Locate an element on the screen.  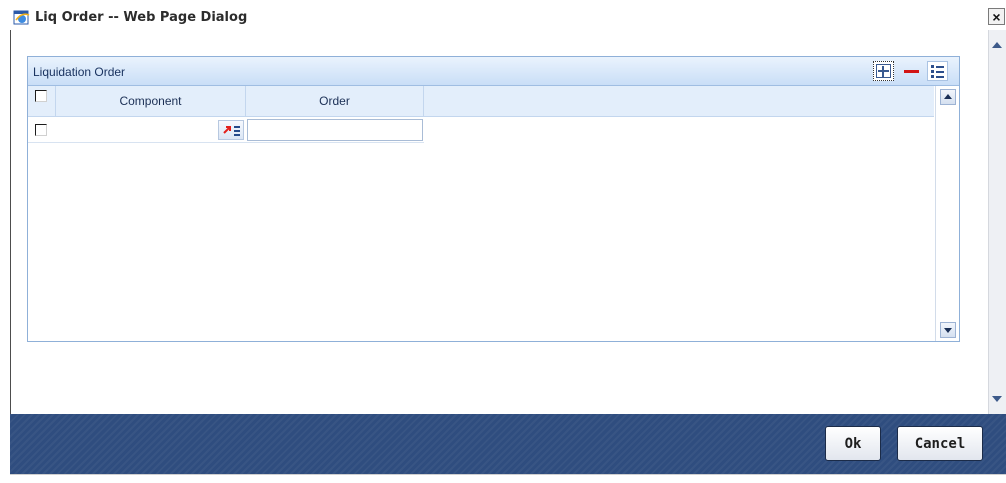
dialog-scrollbar is located at coordinates (997, 222).